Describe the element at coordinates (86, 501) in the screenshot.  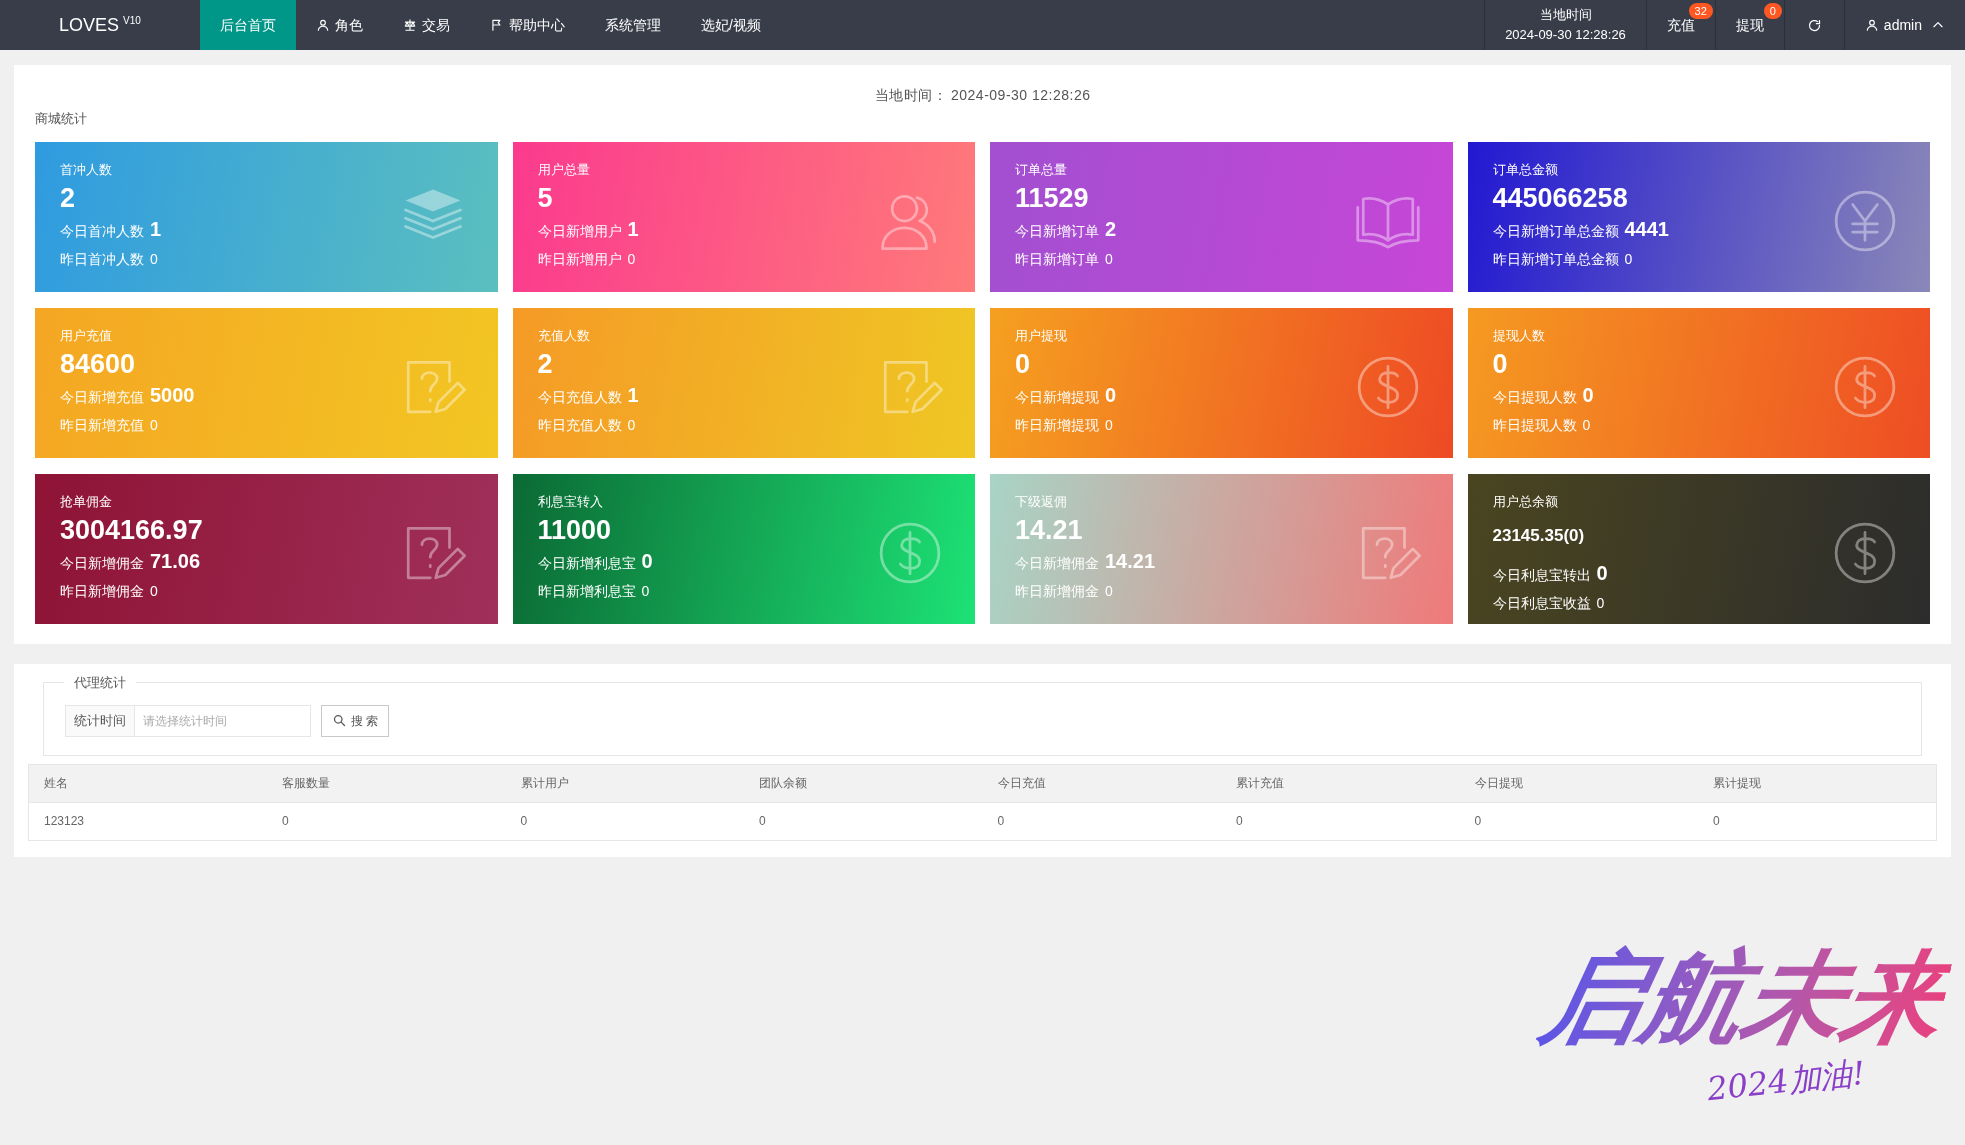
I see `card-title: 抢单佣金` at that location.